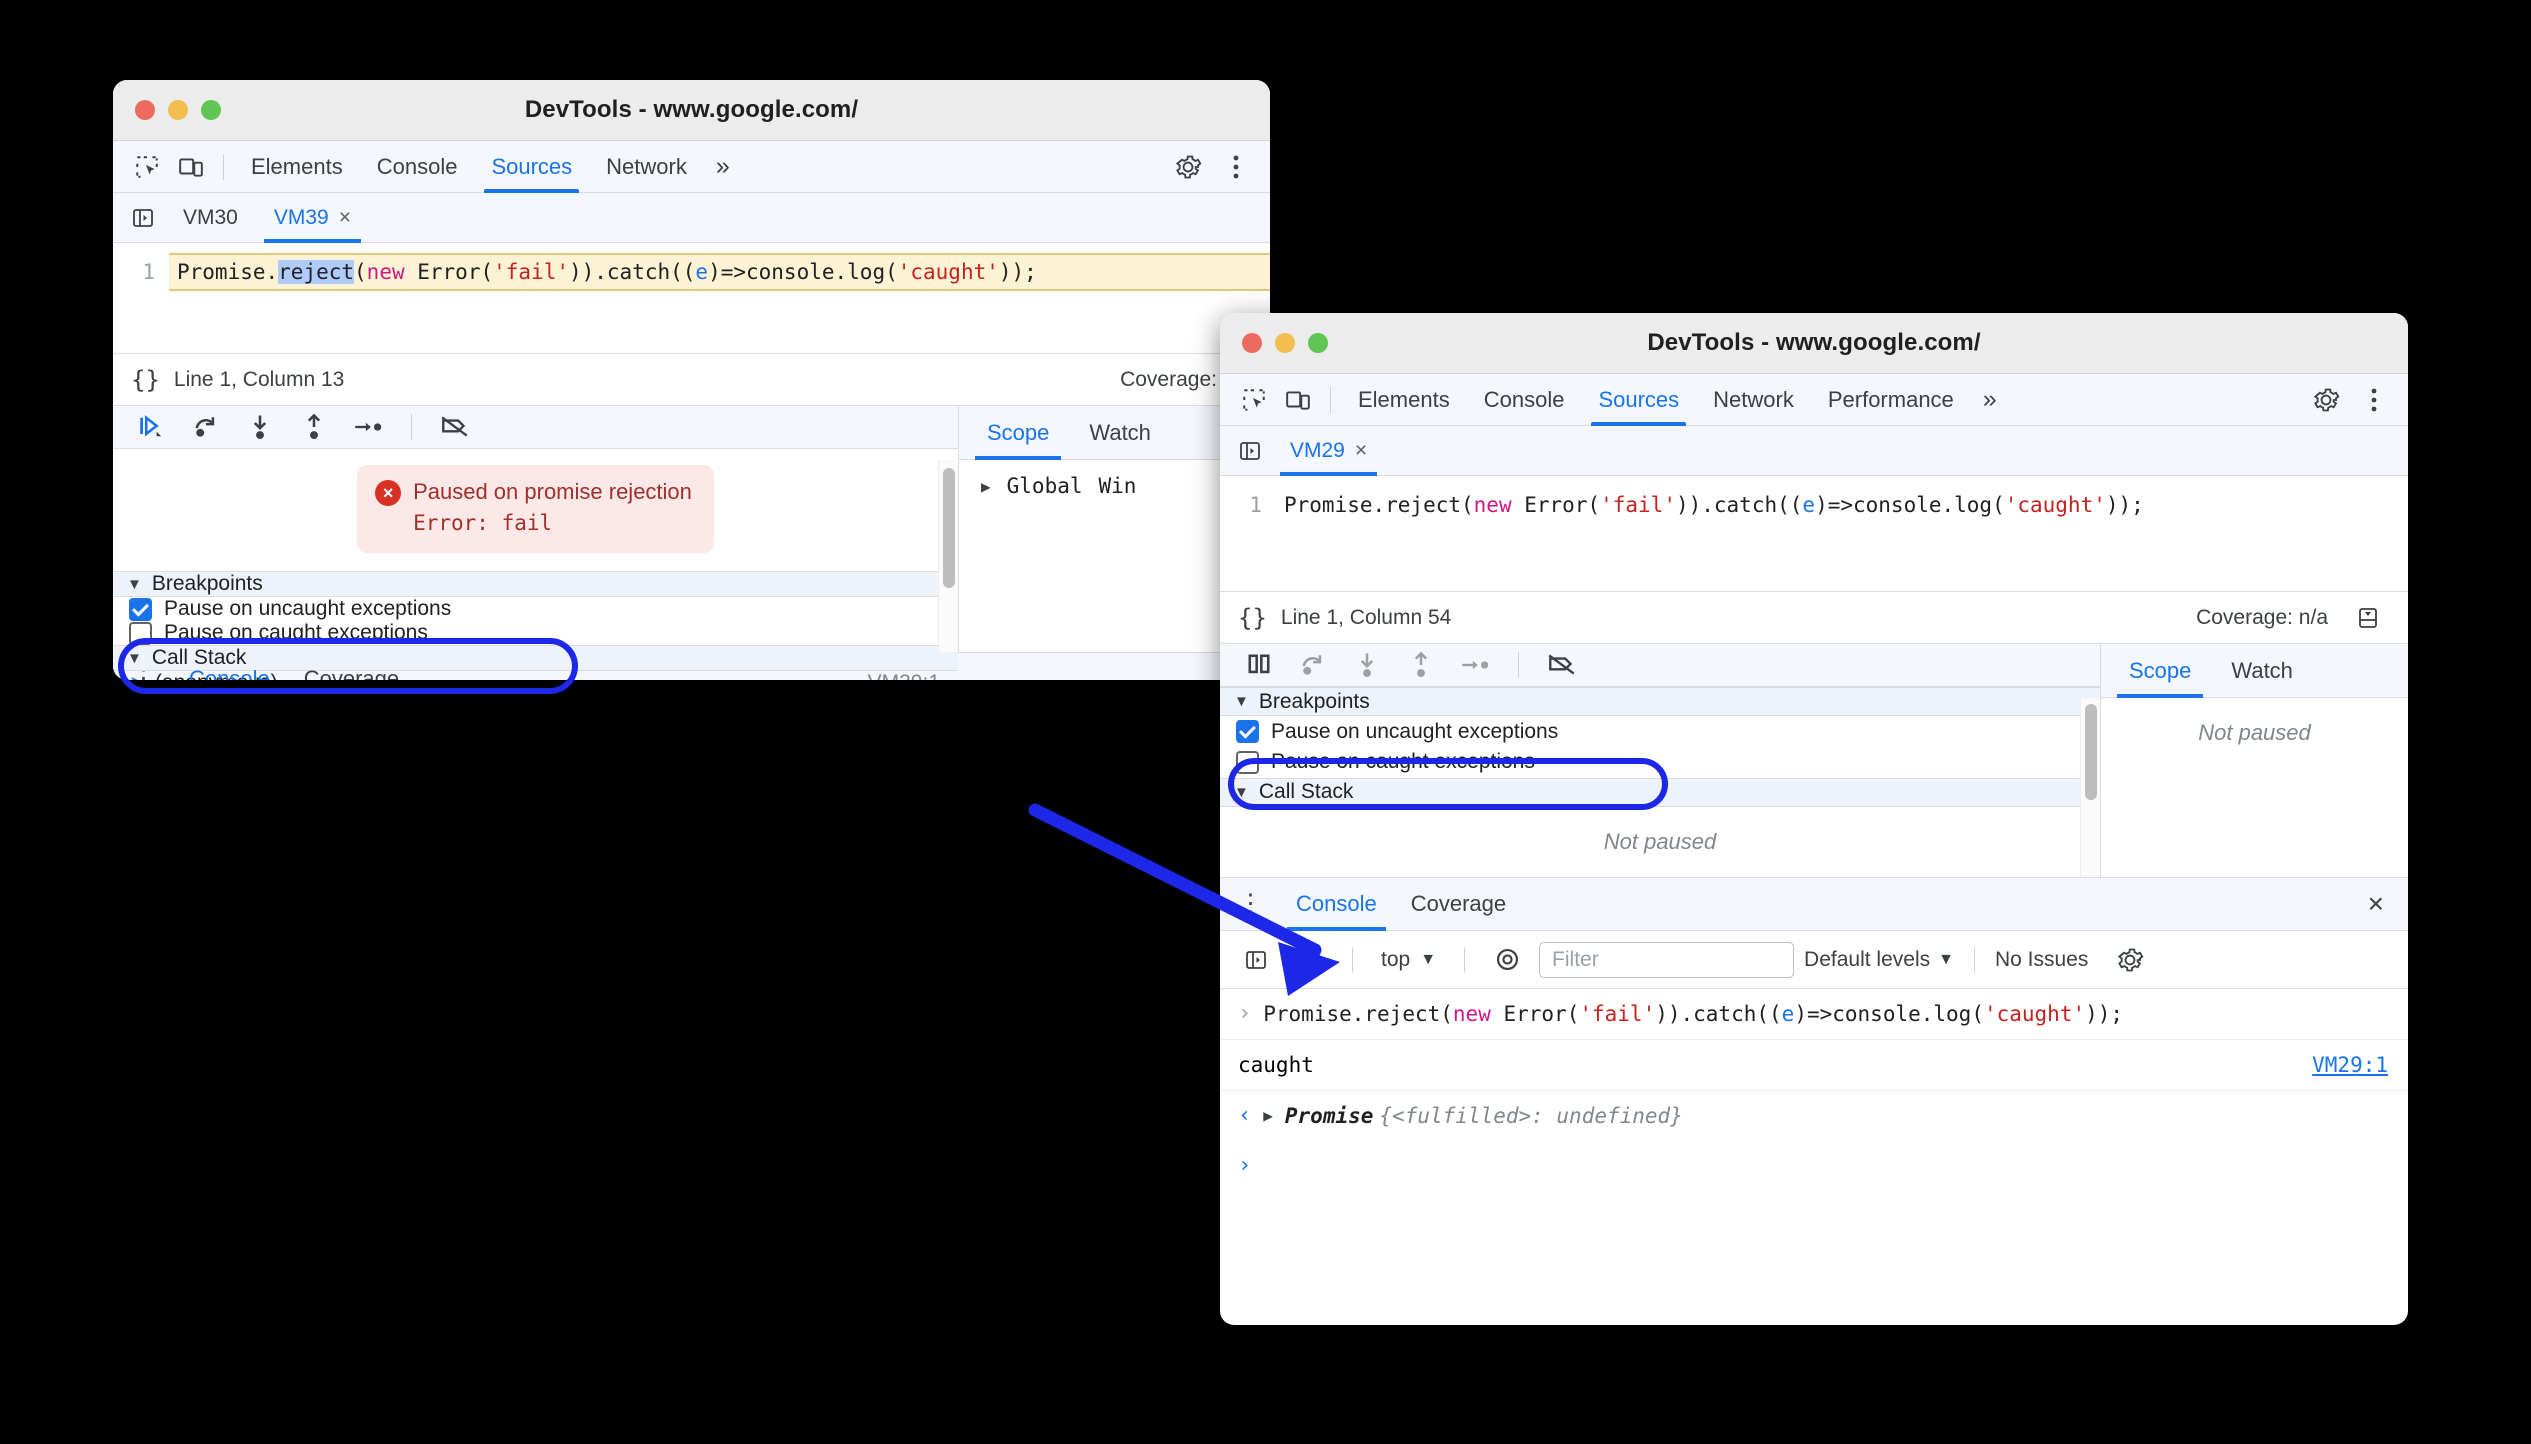 The width and height of the screenshot is (2531, 1444). I want to click on console-sidebar-toggle-icon, so click(1256, 960).